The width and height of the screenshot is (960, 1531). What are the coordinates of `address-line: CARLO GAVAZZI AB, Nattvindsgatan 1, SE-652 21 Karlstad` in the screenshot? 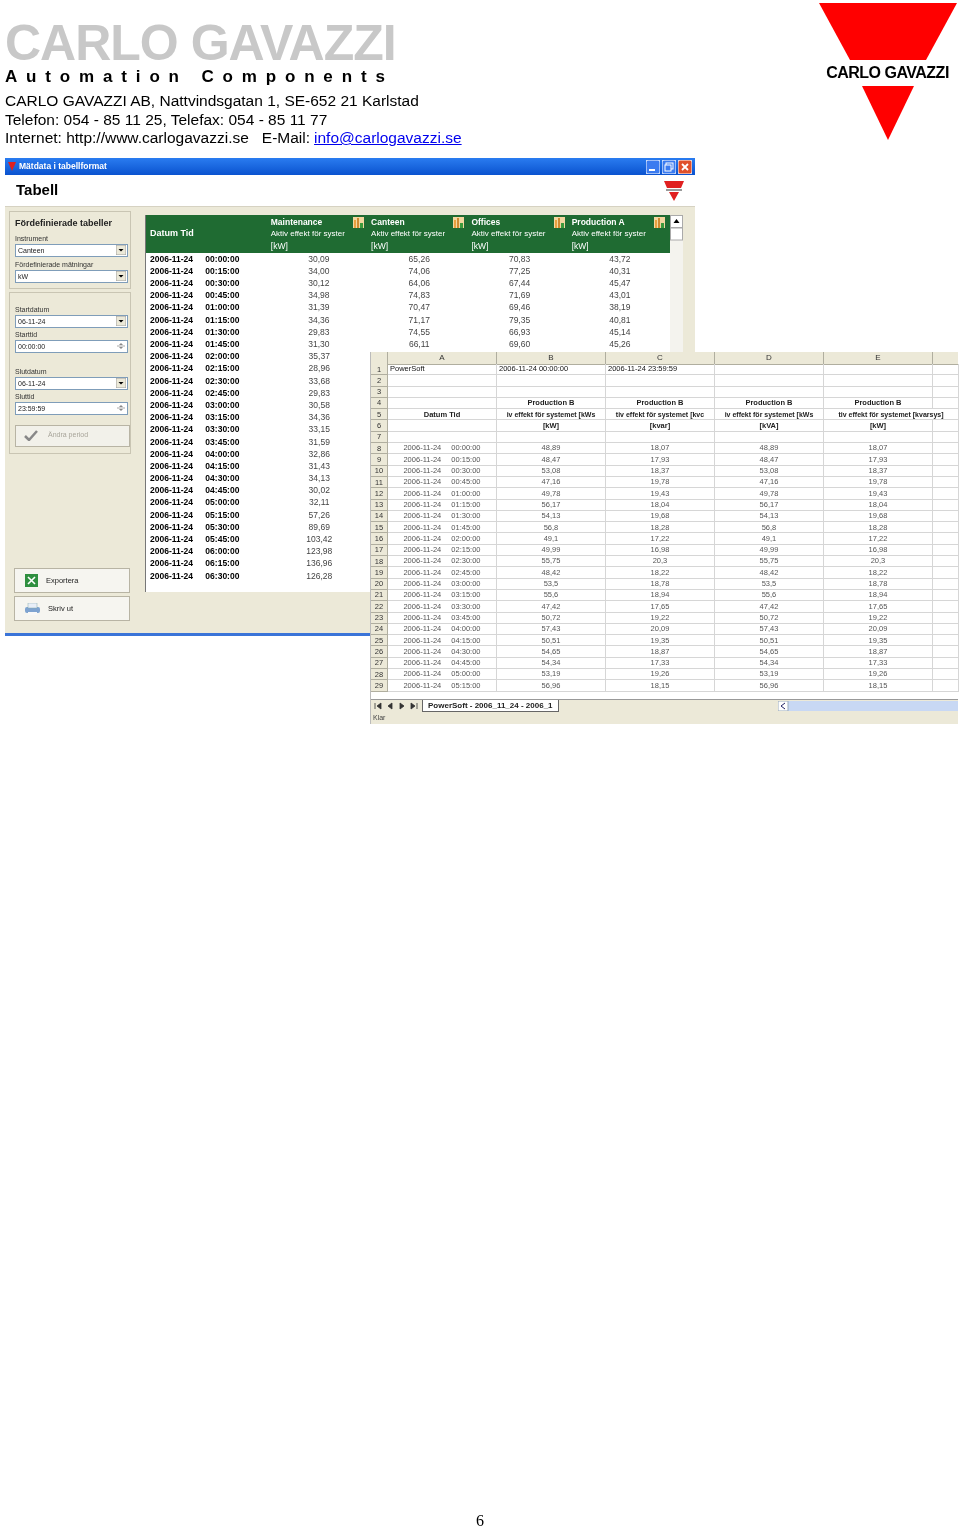 It's located at (212, 101).